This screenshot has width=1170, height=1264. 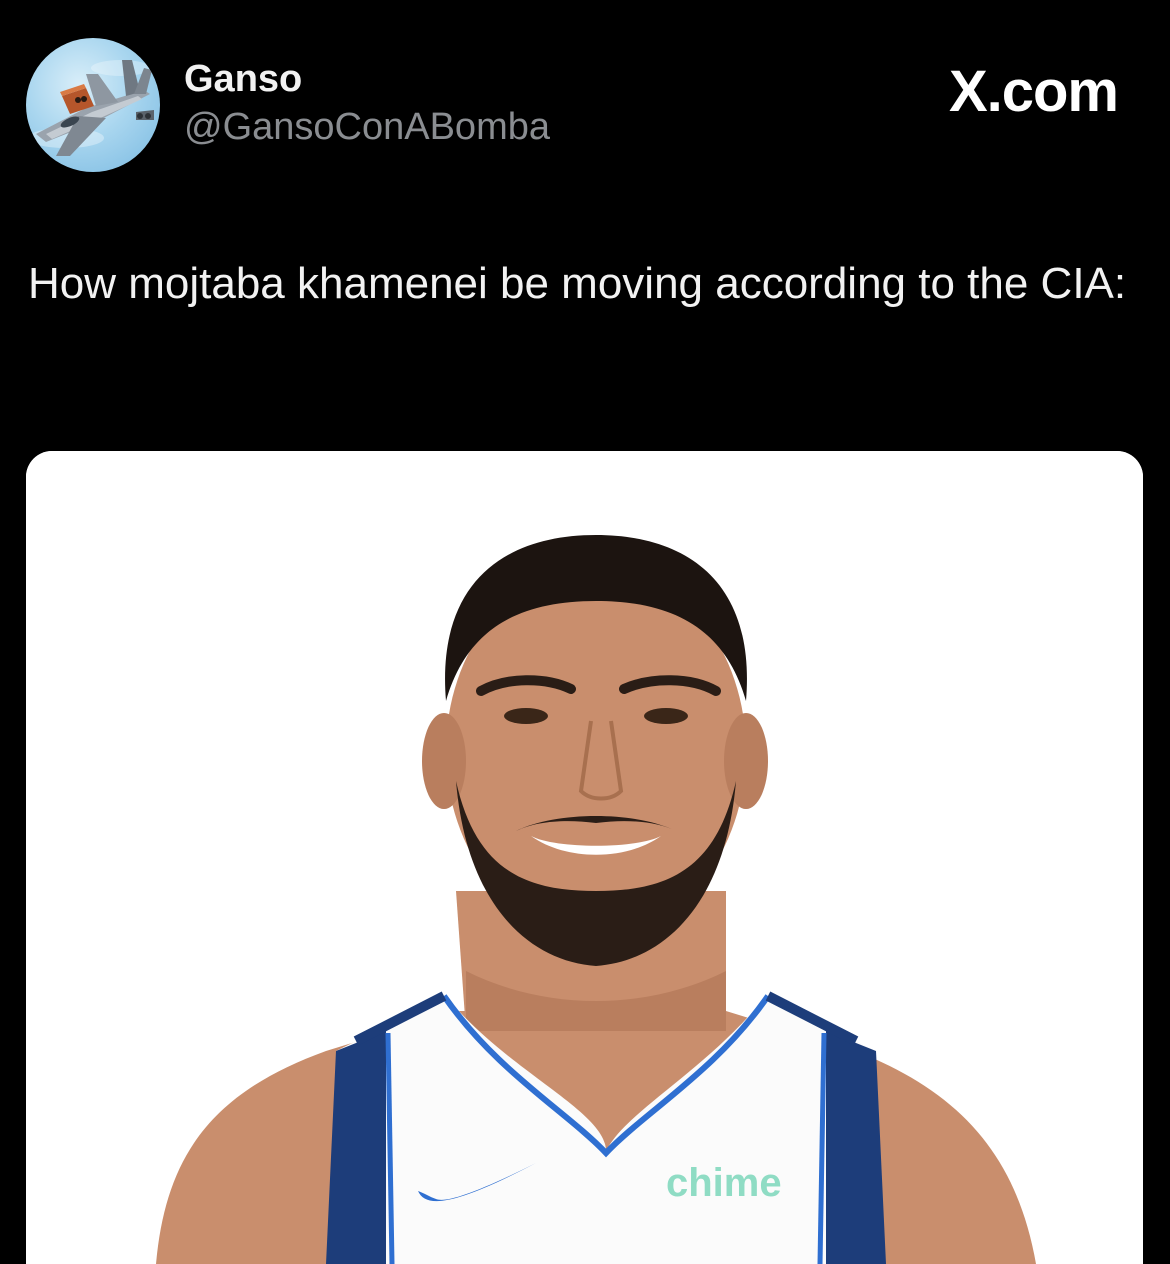 I want to click on avatar, so click(x=93, y=105).